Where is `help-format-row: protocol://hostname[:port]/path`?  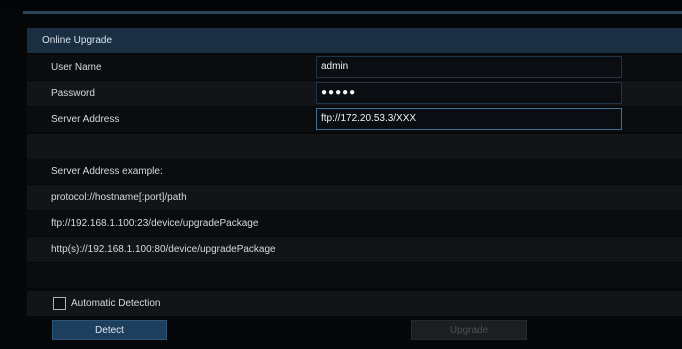
help-format-row: protocol://hostname[:port]/path is located at coordinates (354, 197).